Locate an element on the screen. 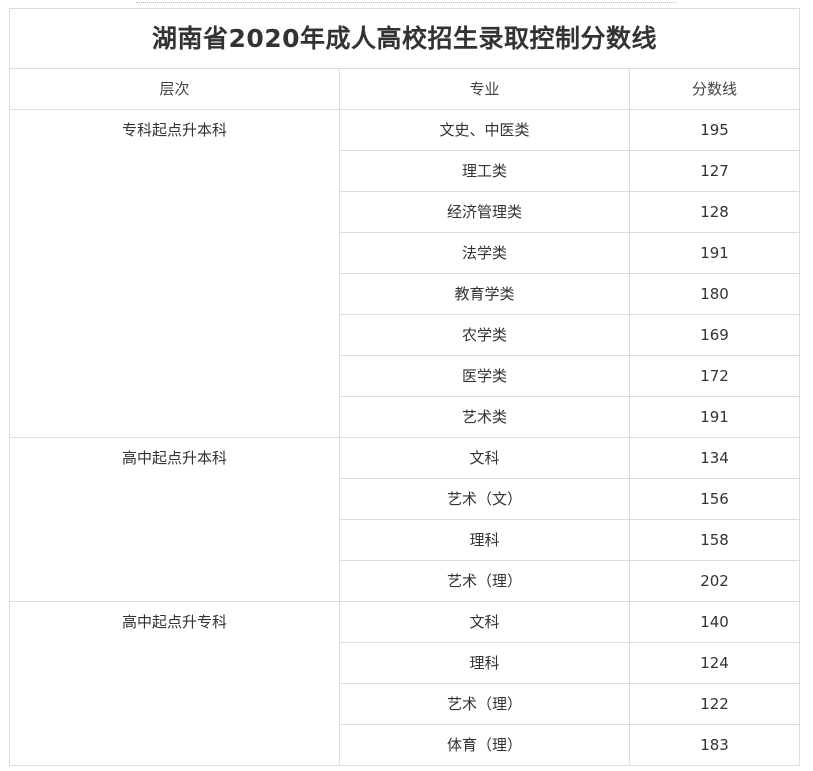 The width and height of the screenshot is (813, 771). major-cell: 艺术（文） is located at coordinates (484, 499).